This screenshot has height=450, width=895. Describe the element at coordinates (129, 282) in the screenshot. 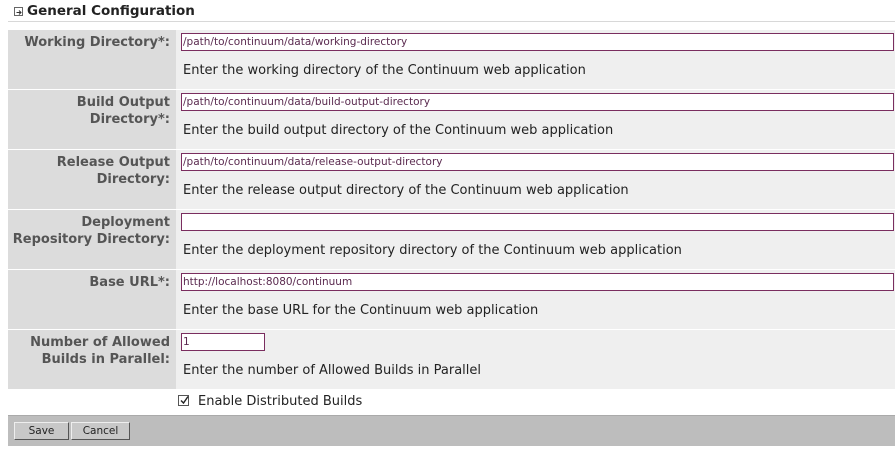

I see `base-url-label: Base URL*:` at that location.